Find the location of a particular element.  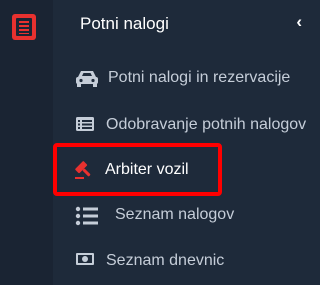

sidebar-item-label: Seznam nalogov is located at coordinates (175, 214).